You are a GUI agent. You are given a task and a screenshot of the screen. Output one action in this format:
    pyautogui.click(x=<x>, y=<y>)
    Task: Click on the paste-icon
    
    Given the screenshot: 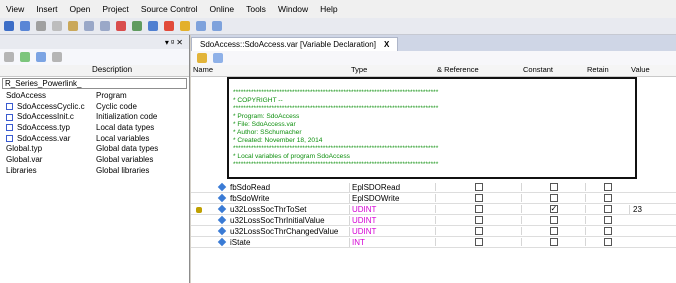 What is the action you would take?
    pyautogui.click(x=73, y=26)
    